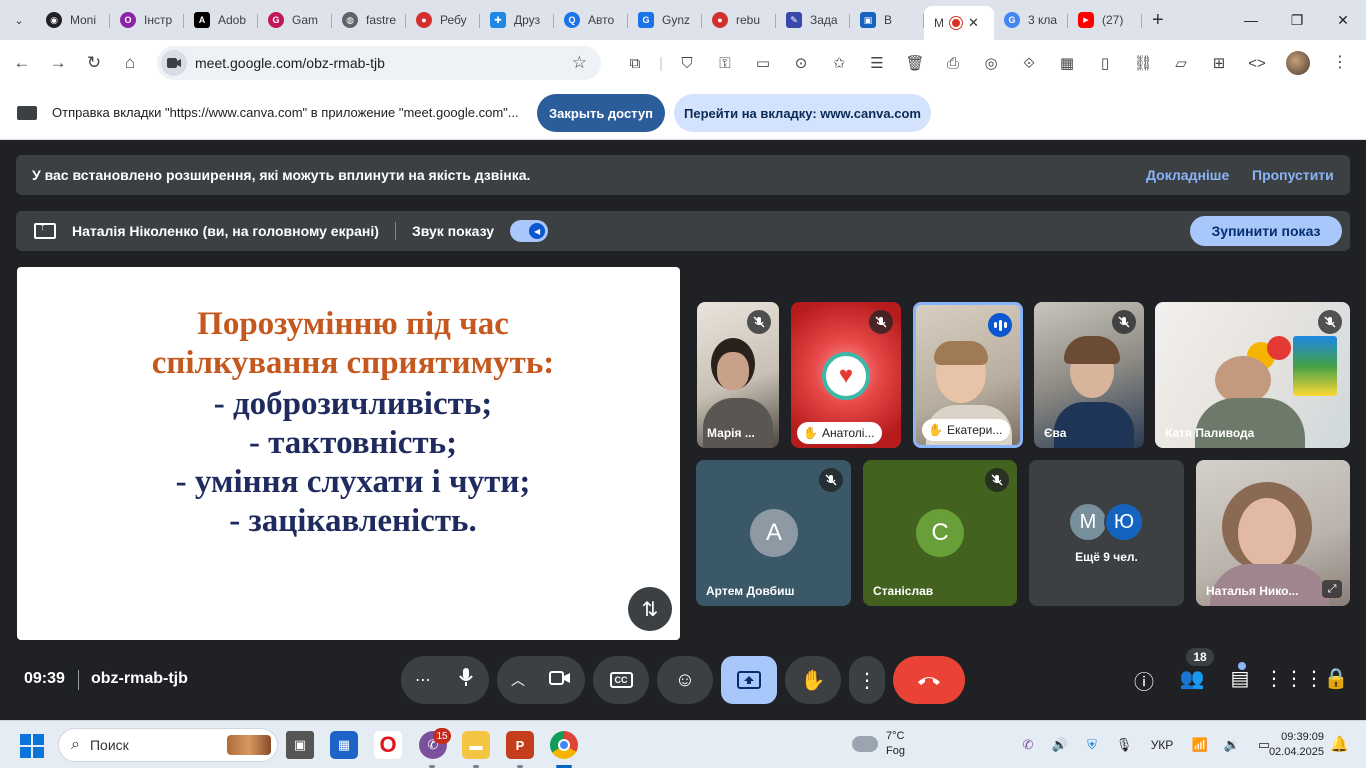  I want to click on meeting-info-icon: ⓘ, so click(1144, 680).